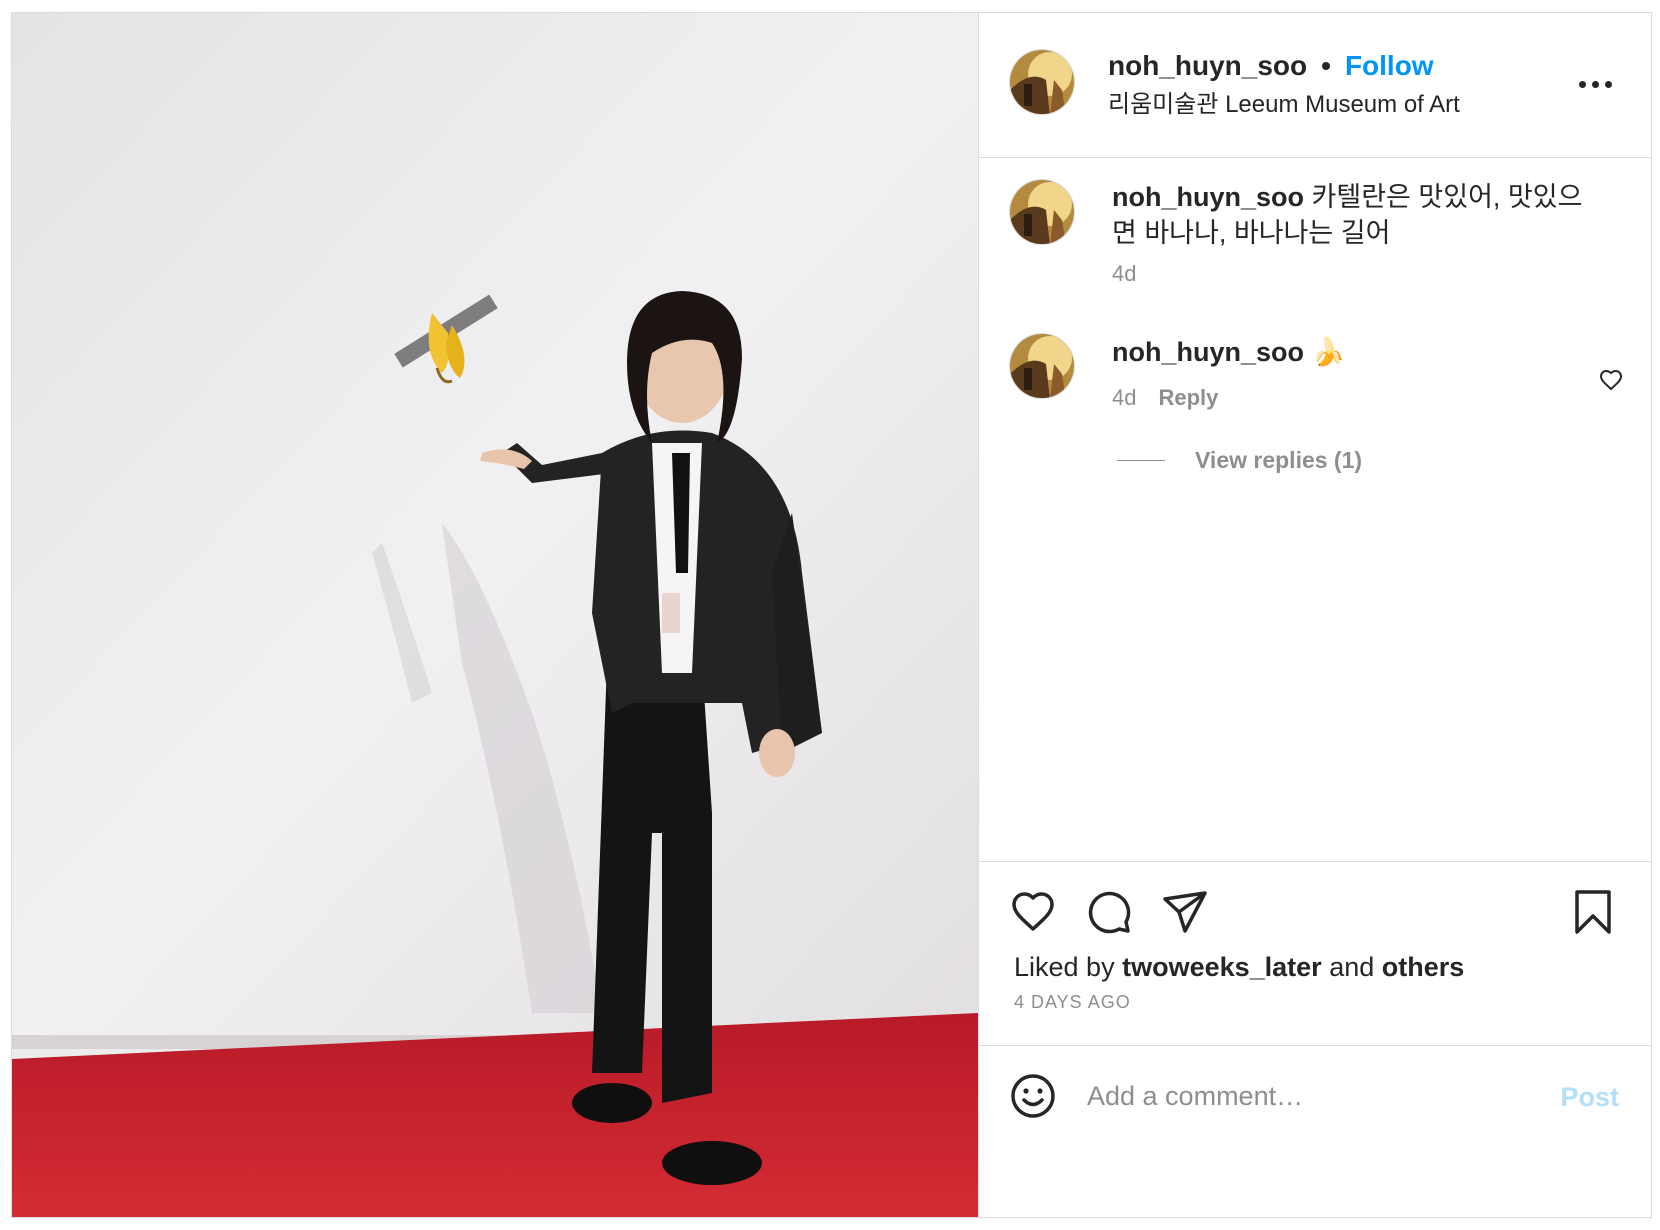  Describe the element at coordinates (1042, 82) in the screenshot. I see `avatar` at that location.